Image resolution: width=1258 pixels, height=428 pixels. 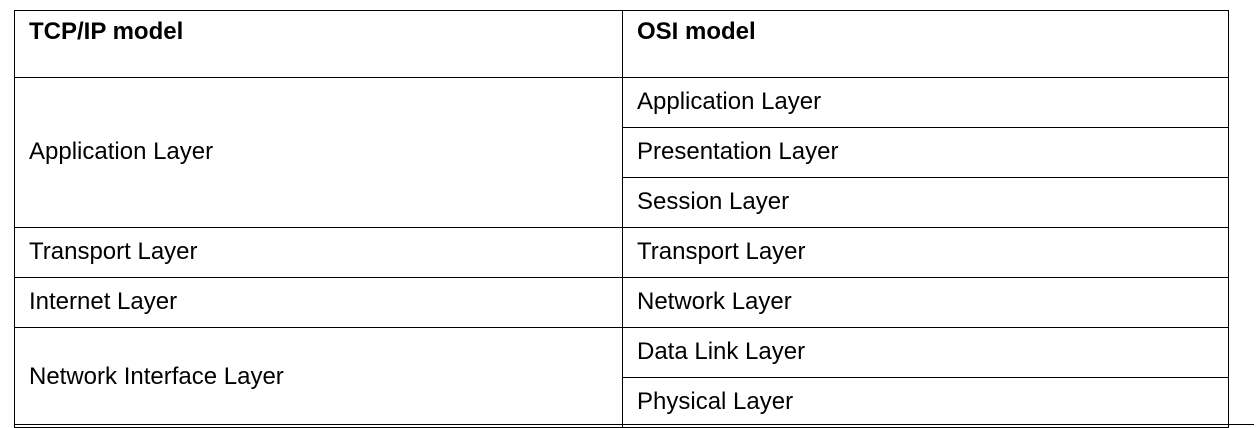 I want to click on osi-data-link-layer: Data Link Layer, so click(x=925, y=352).